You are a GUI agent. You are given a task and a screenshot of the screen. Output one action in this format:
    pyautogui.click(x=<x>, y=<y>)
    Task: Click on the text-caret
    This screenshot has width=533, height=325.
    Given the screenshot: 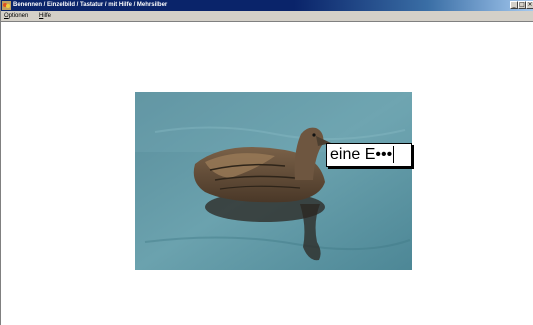 What is the action you would take?
    pyautogui.click(x=394, y=155)
    